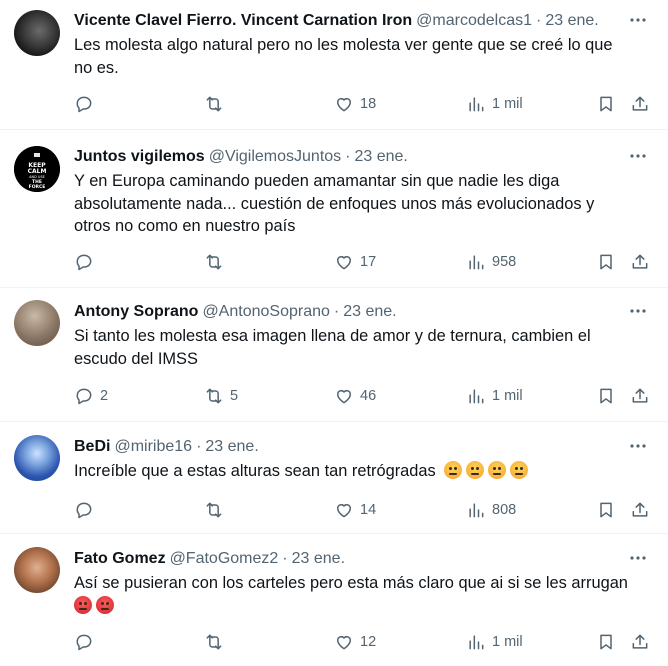 The height and width of the screenshot is (666, 668). I want to click on views-button: 808, so click(491, 510).